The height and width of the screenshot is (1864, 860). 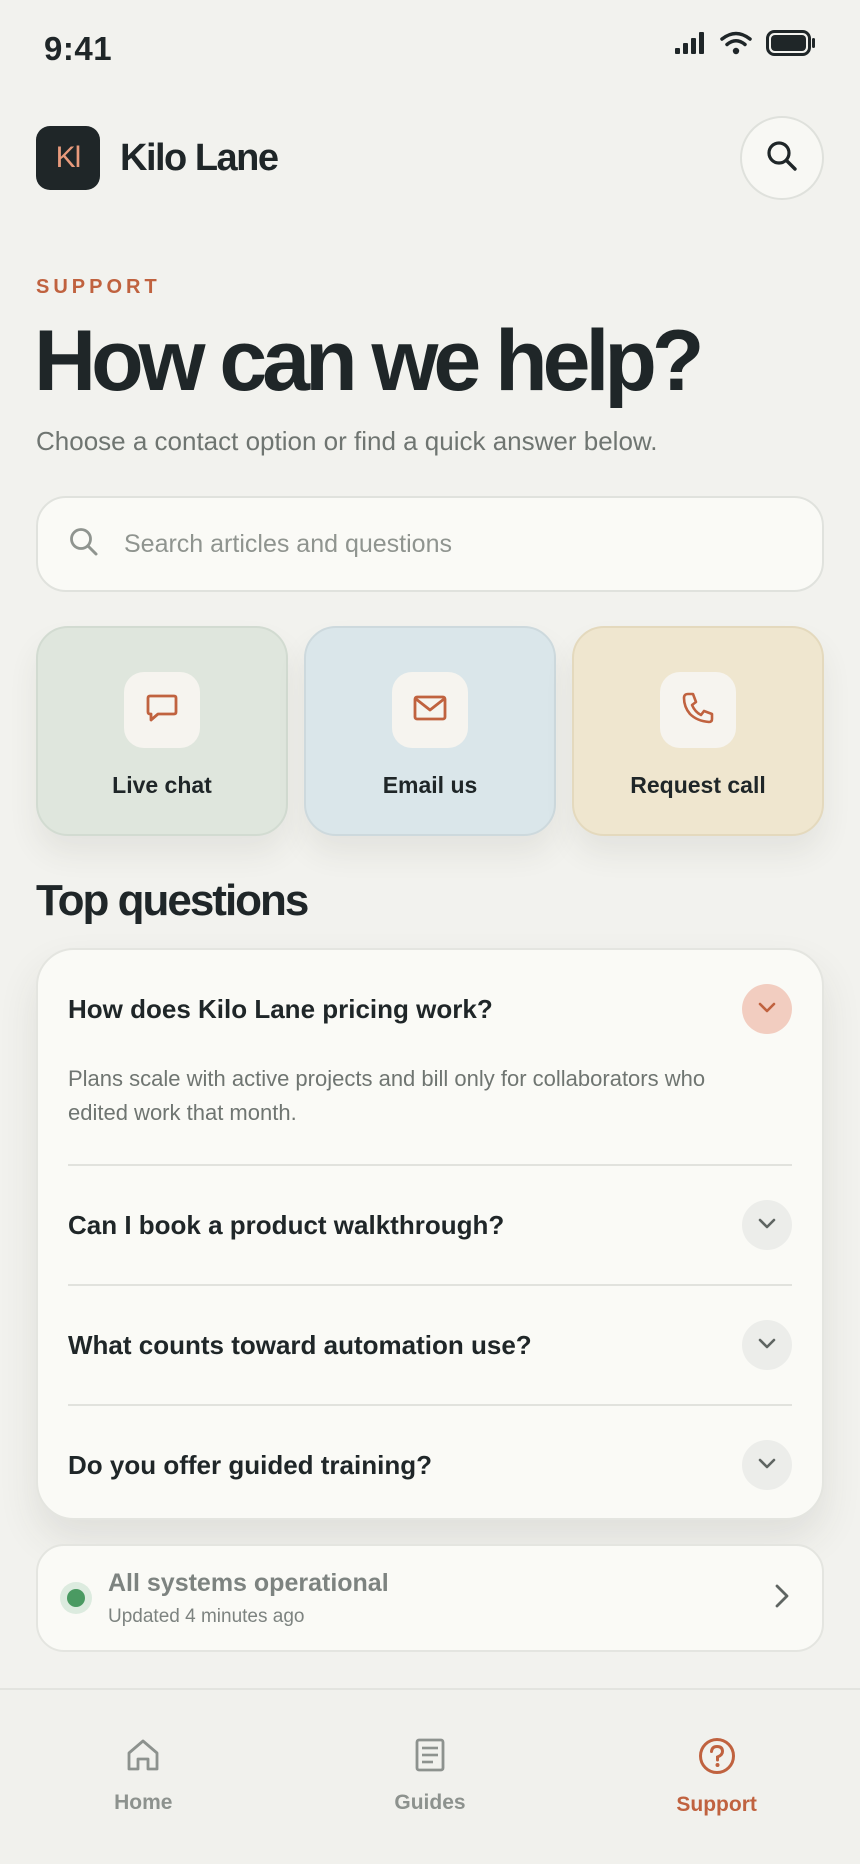 I want to click on tab-guides: Guides, so click(x=430, y=1800).